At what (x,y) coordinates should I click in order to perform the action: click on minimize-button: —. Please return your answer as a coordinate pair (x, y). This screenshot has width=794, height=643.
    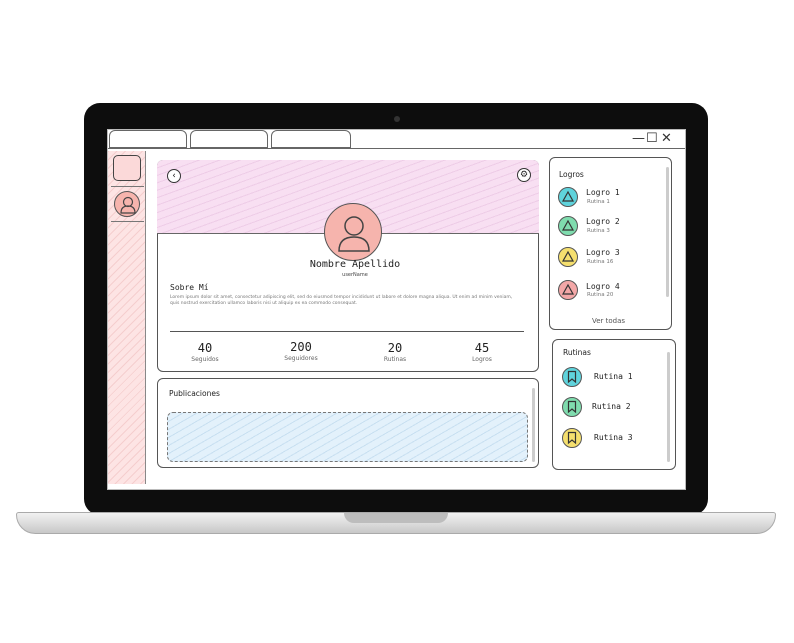
    Looking at the image, I should click on (638, 139).